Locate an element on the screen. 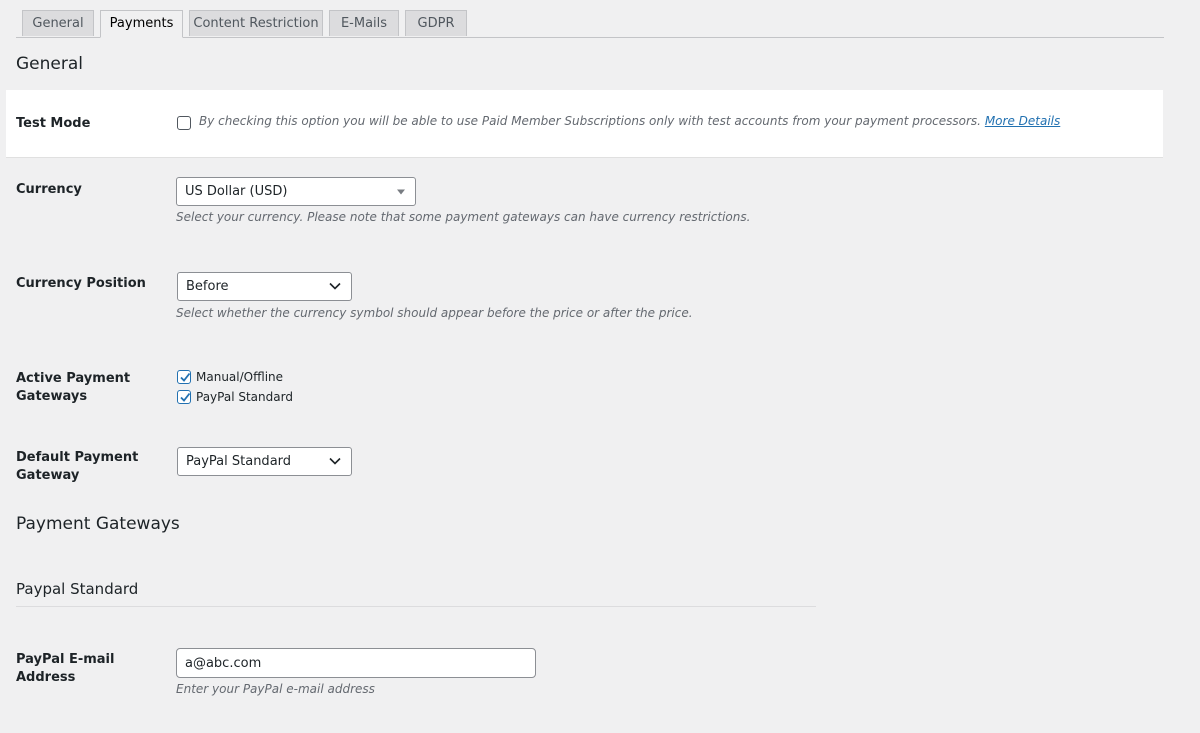 This screenshot has height=733, width=1200. paypal-standard-label: PayPal Standard is located at coordinates (244, 397).